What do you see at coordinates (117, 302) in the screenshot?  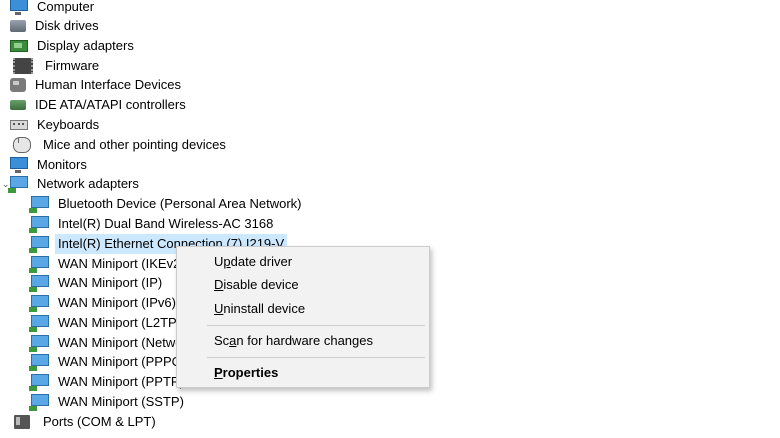 I see `tree-item-label: WAN Miniport (IPv6)` at bounding box center [117, 302].